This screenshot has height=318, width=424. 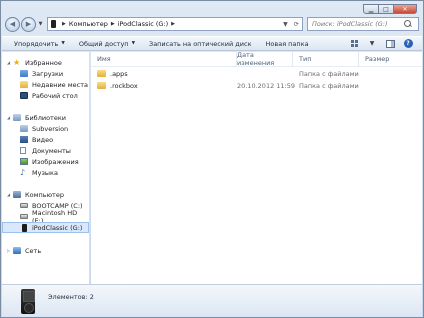 I want to click on nav-item-pictures: Изображения, so click(x=45, y=161).